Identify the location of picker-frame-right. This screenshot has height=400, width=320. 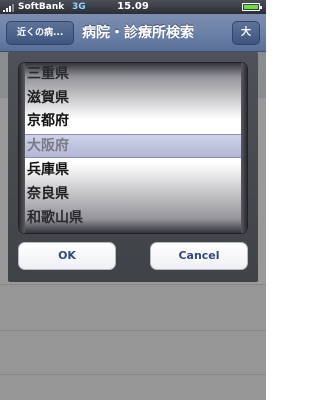
(244, 148).